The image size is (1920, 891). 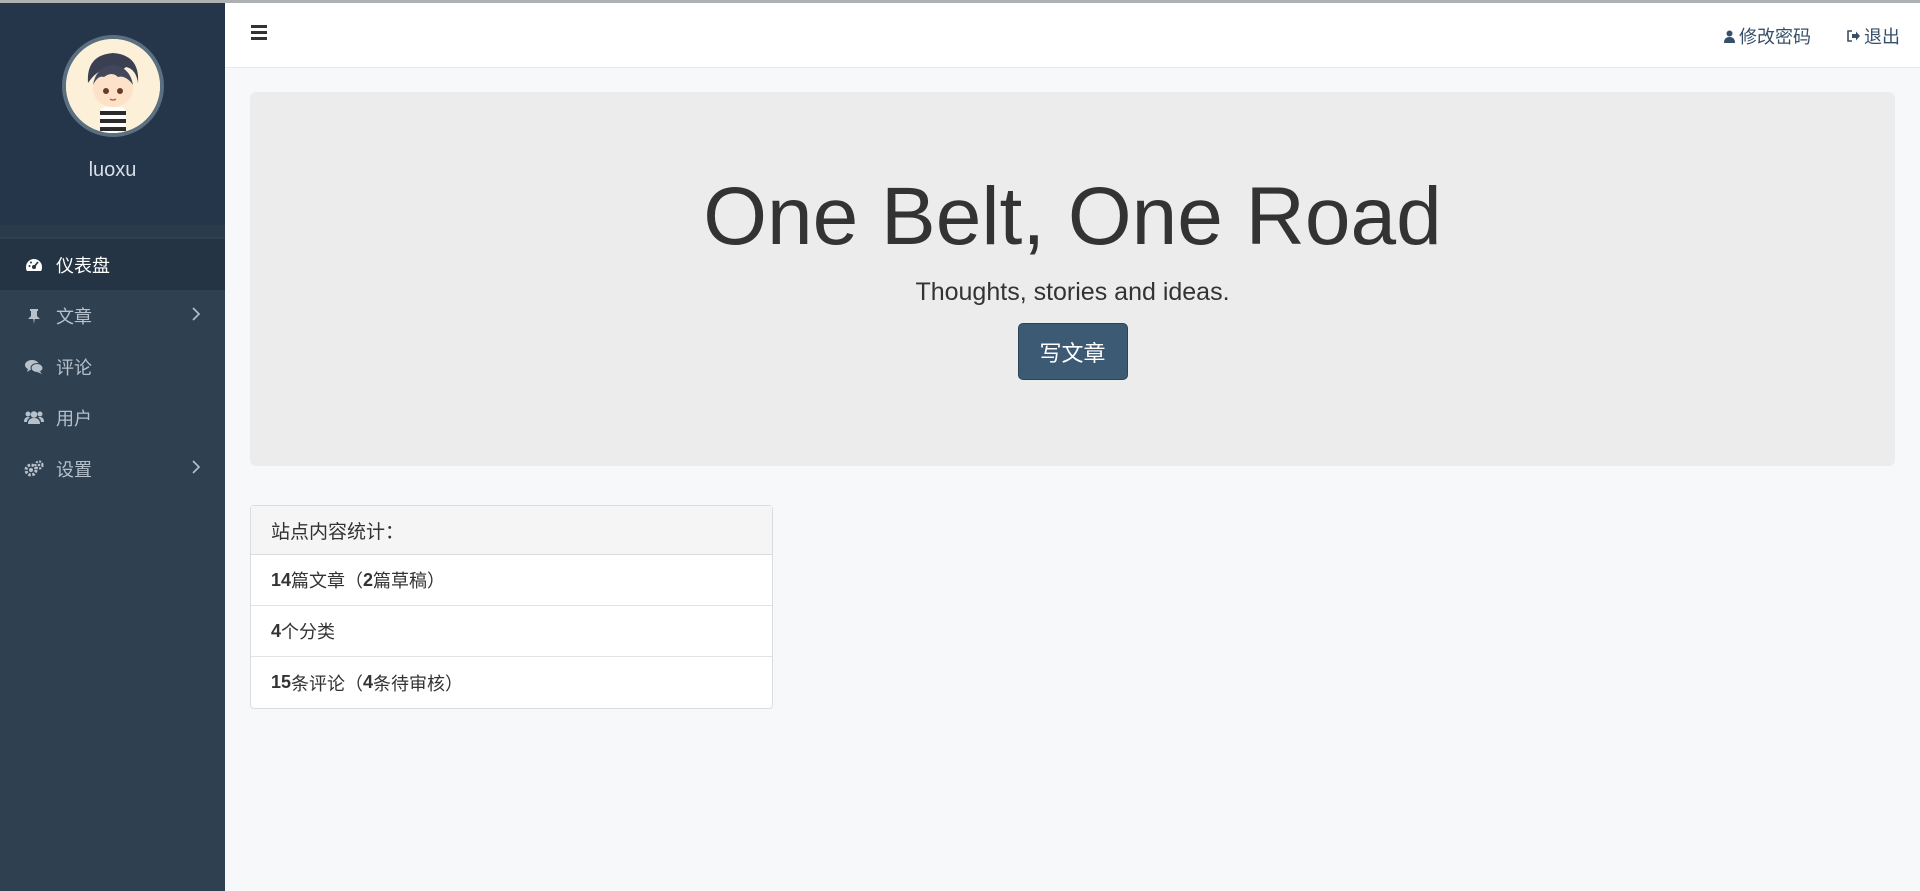 What do you see at coordinates (112, 417) in the screenshot?
I see `sidebar-item-users: 用户` at bounding box center [112, 417].